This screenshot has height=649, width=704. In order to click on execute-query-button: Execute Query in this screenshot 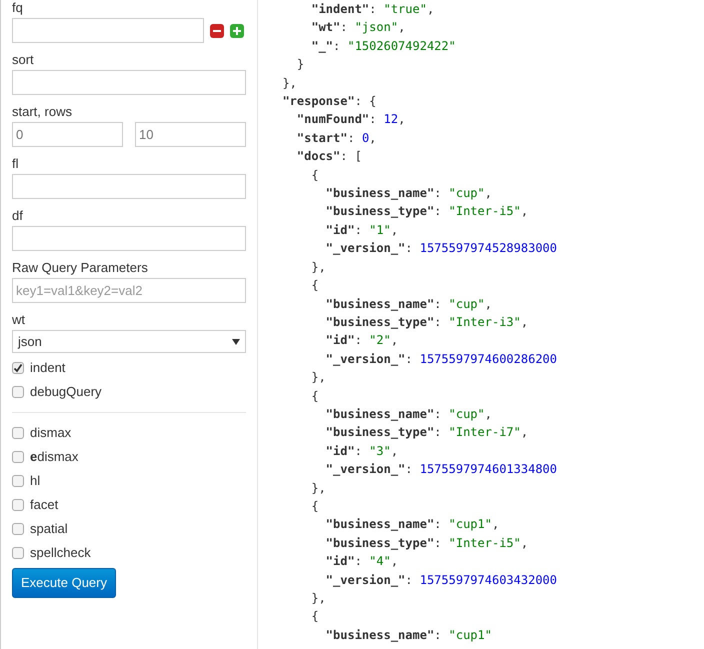, I will do `click(64, 583)`.